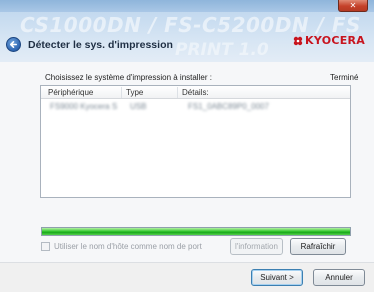 This screenshot has height=292, width=374. I want to click on close-icon: ✕, so click(353, 5).